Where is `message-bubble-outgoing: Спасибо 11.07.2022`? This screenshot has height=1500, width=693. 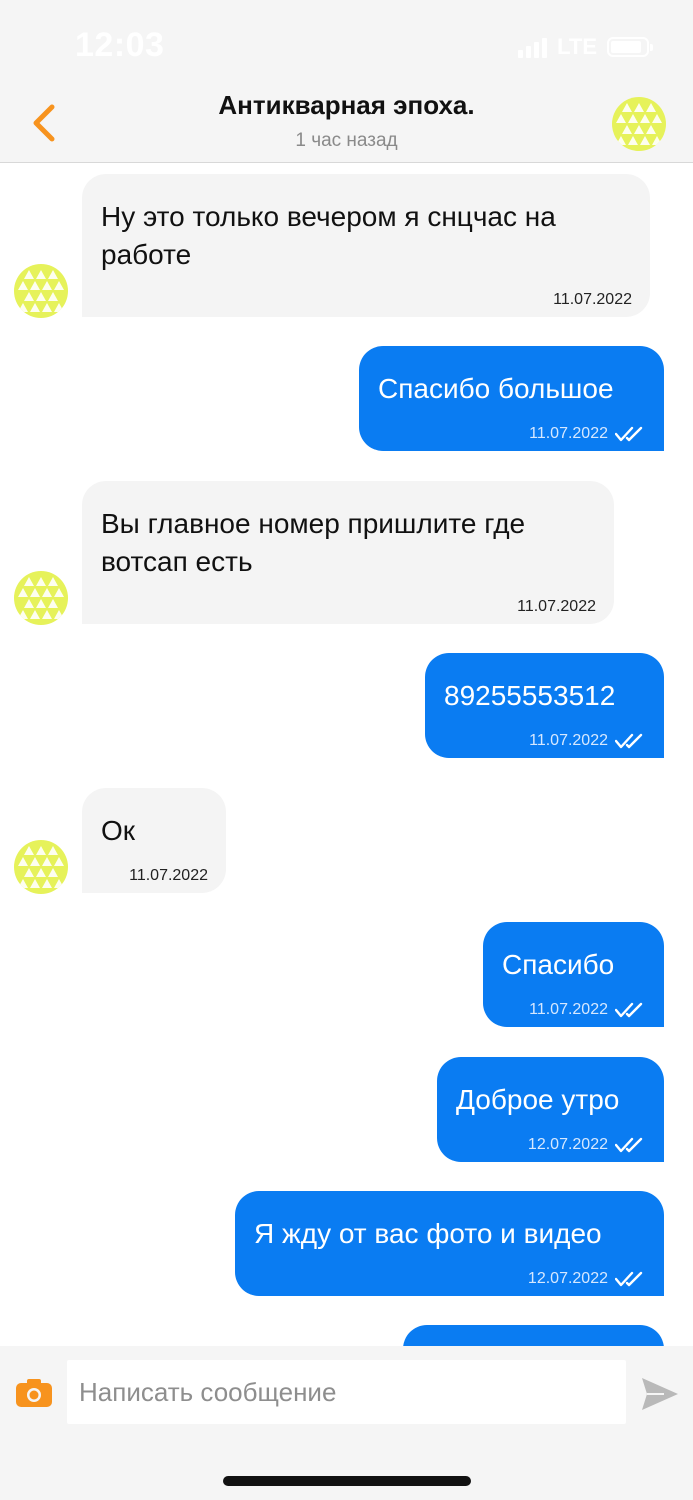 message-bubble-outgoing: Спасибо 11.07.2022 is located at coordinates (573, 974).